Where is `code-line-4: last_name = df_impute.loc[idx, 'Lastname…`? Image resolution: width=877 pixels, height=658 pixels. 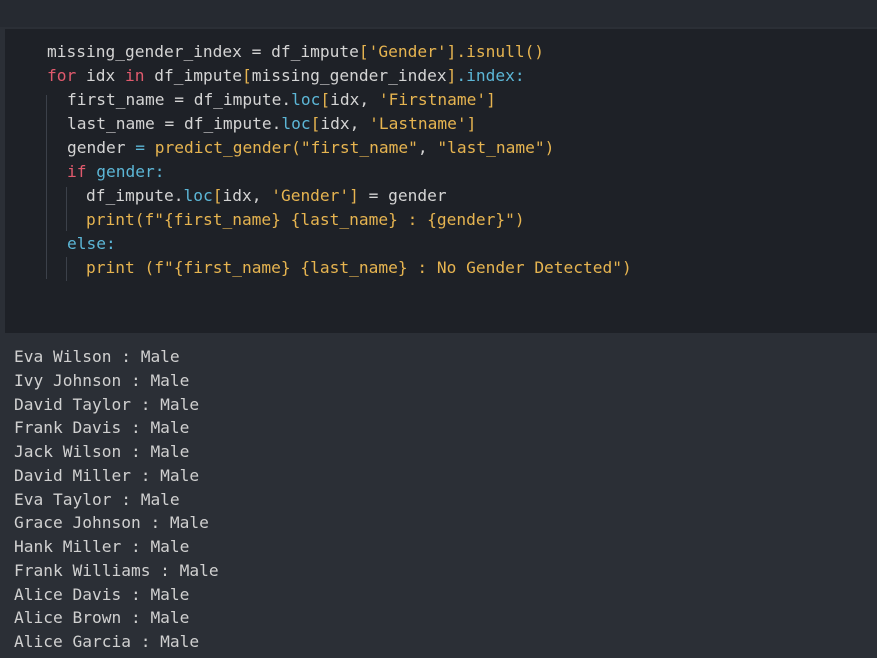 code-line-4: last_name = df_impute.loc[idx, 'Lastname… is located at coordinates (272, 123).